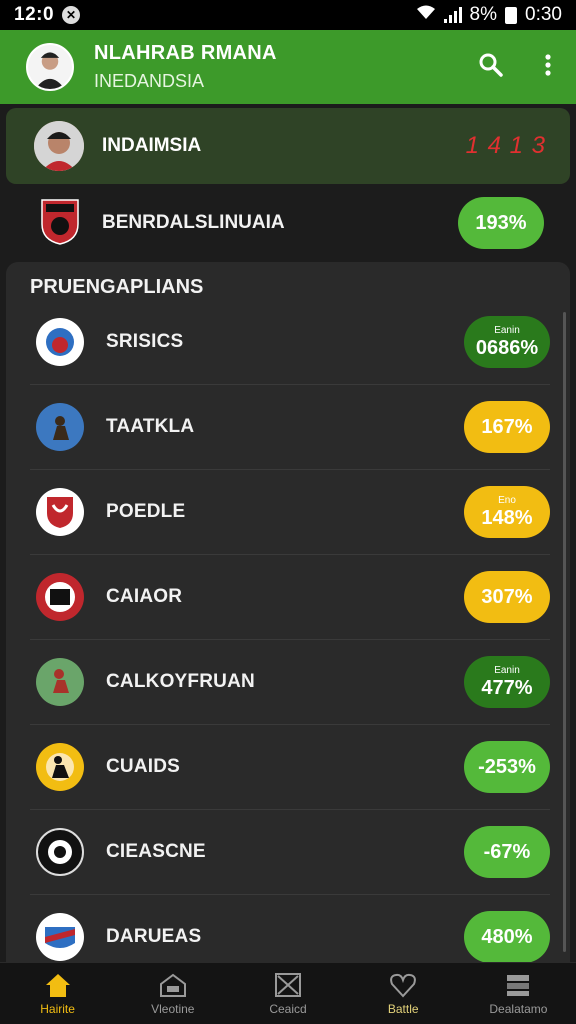 The image size is (576, 1024). Describe the element at coordinates (564, 632) in the screenshot. I see `scrollbar` at that location.